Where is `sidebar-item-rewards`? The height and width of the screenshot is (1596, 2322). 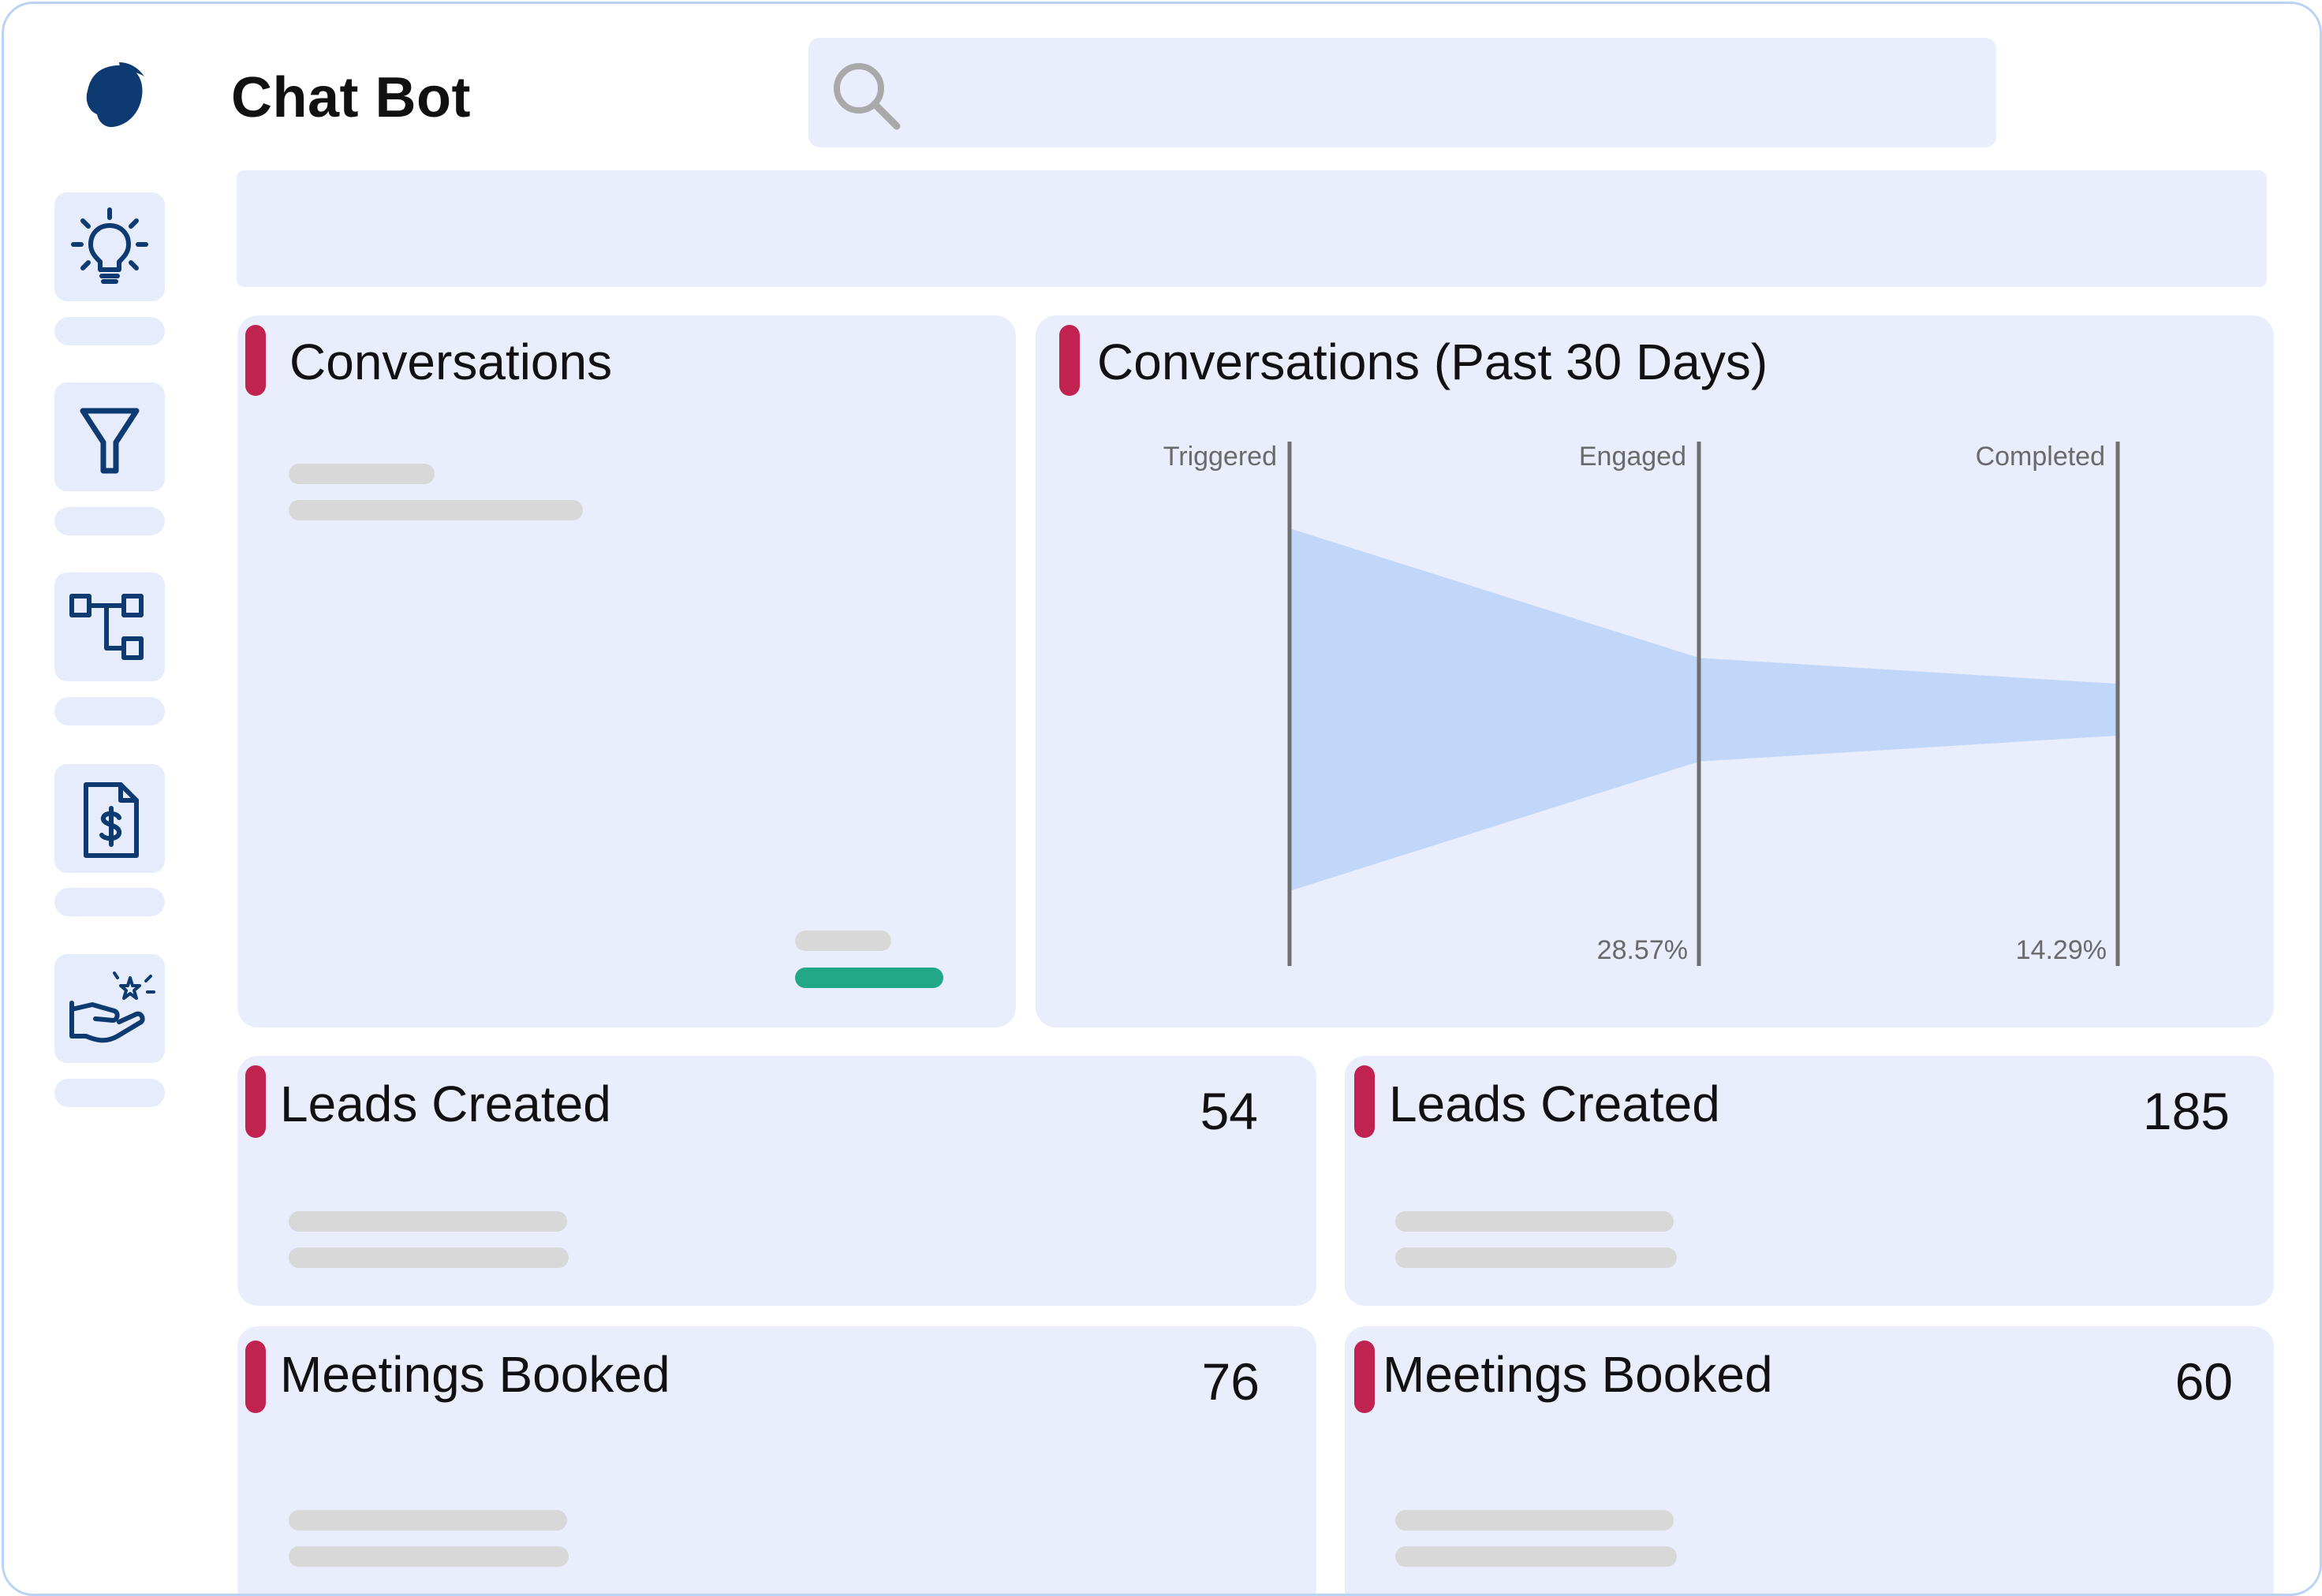
sidebar-item-rewards is located at coordinates (110, 1008).